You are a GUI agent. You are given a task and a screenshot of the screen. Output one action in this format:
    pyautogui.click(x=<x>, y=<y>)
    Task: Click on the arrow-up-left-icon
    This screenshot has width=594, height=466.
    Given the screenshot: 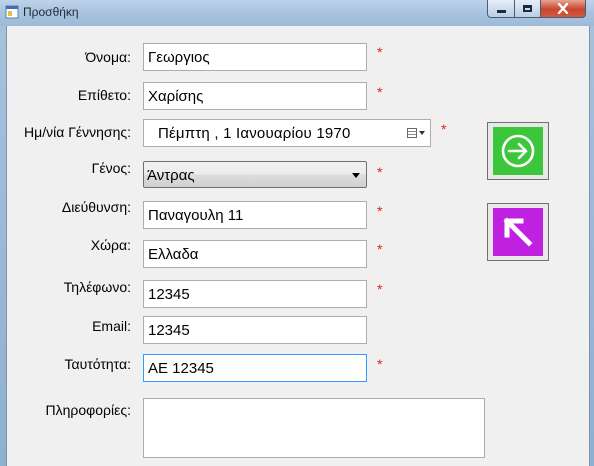 What is the action you would take?
    pyautogui.click(x=518, y=232)
    